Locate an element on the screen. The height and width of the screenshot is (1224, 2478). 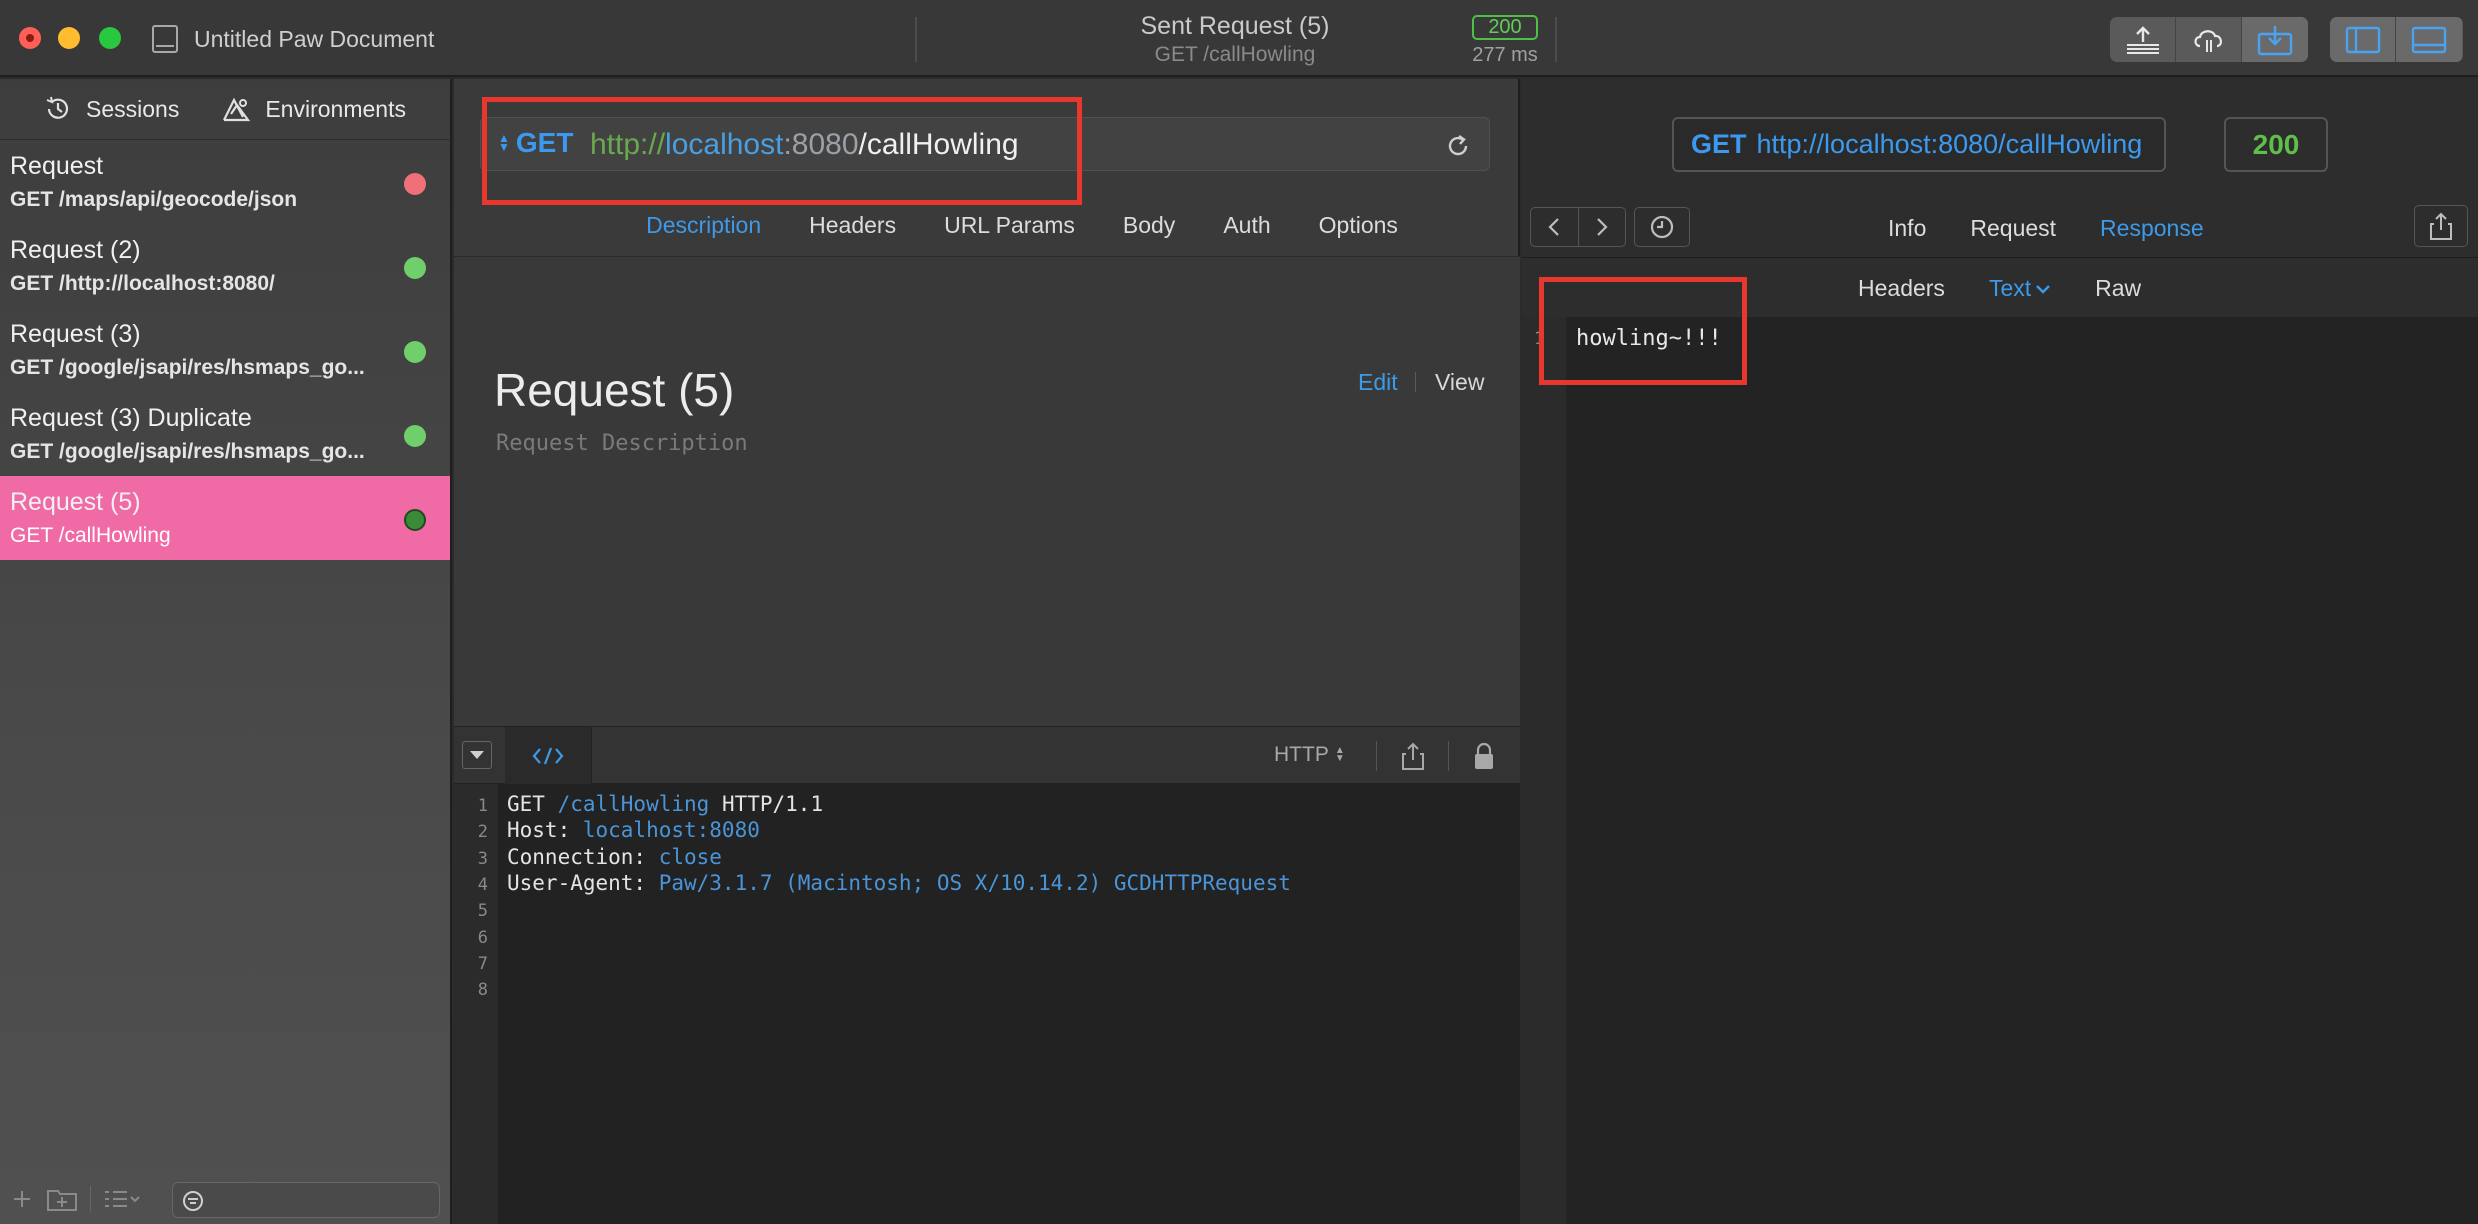
document-icon is located at coordinates (165, 39).